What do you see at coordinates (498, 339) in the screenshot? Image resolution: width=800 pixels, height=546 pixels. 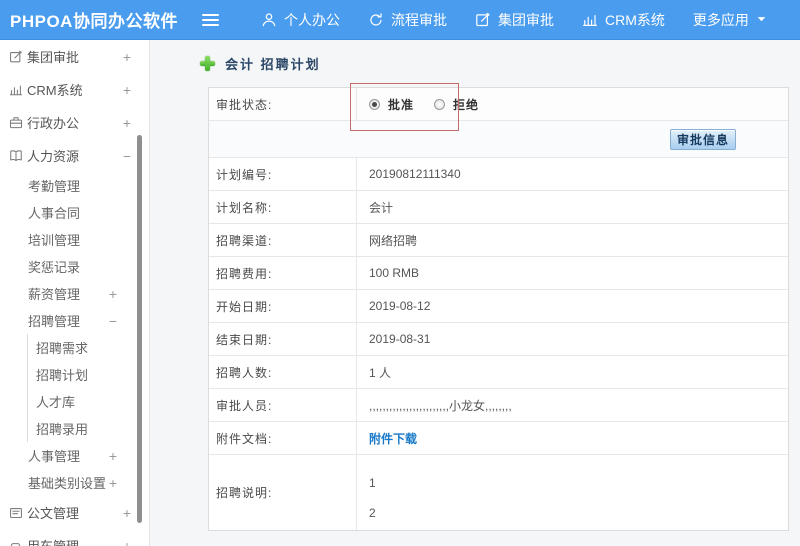 I see `detail-row-end-date: 结束日期: 2019-08-31` at bounding box center [498, 339].